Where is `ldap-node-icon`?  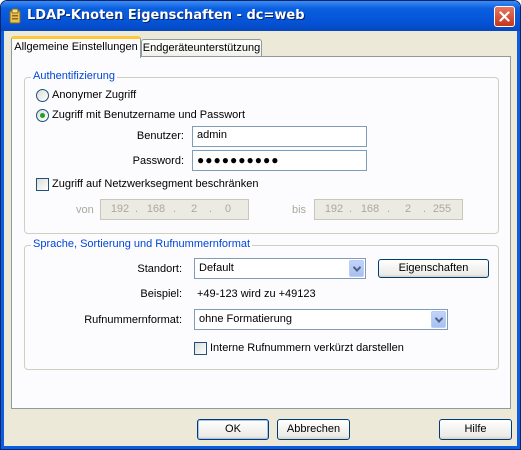 ldap-node-icon is located at coordinates (15, 16).